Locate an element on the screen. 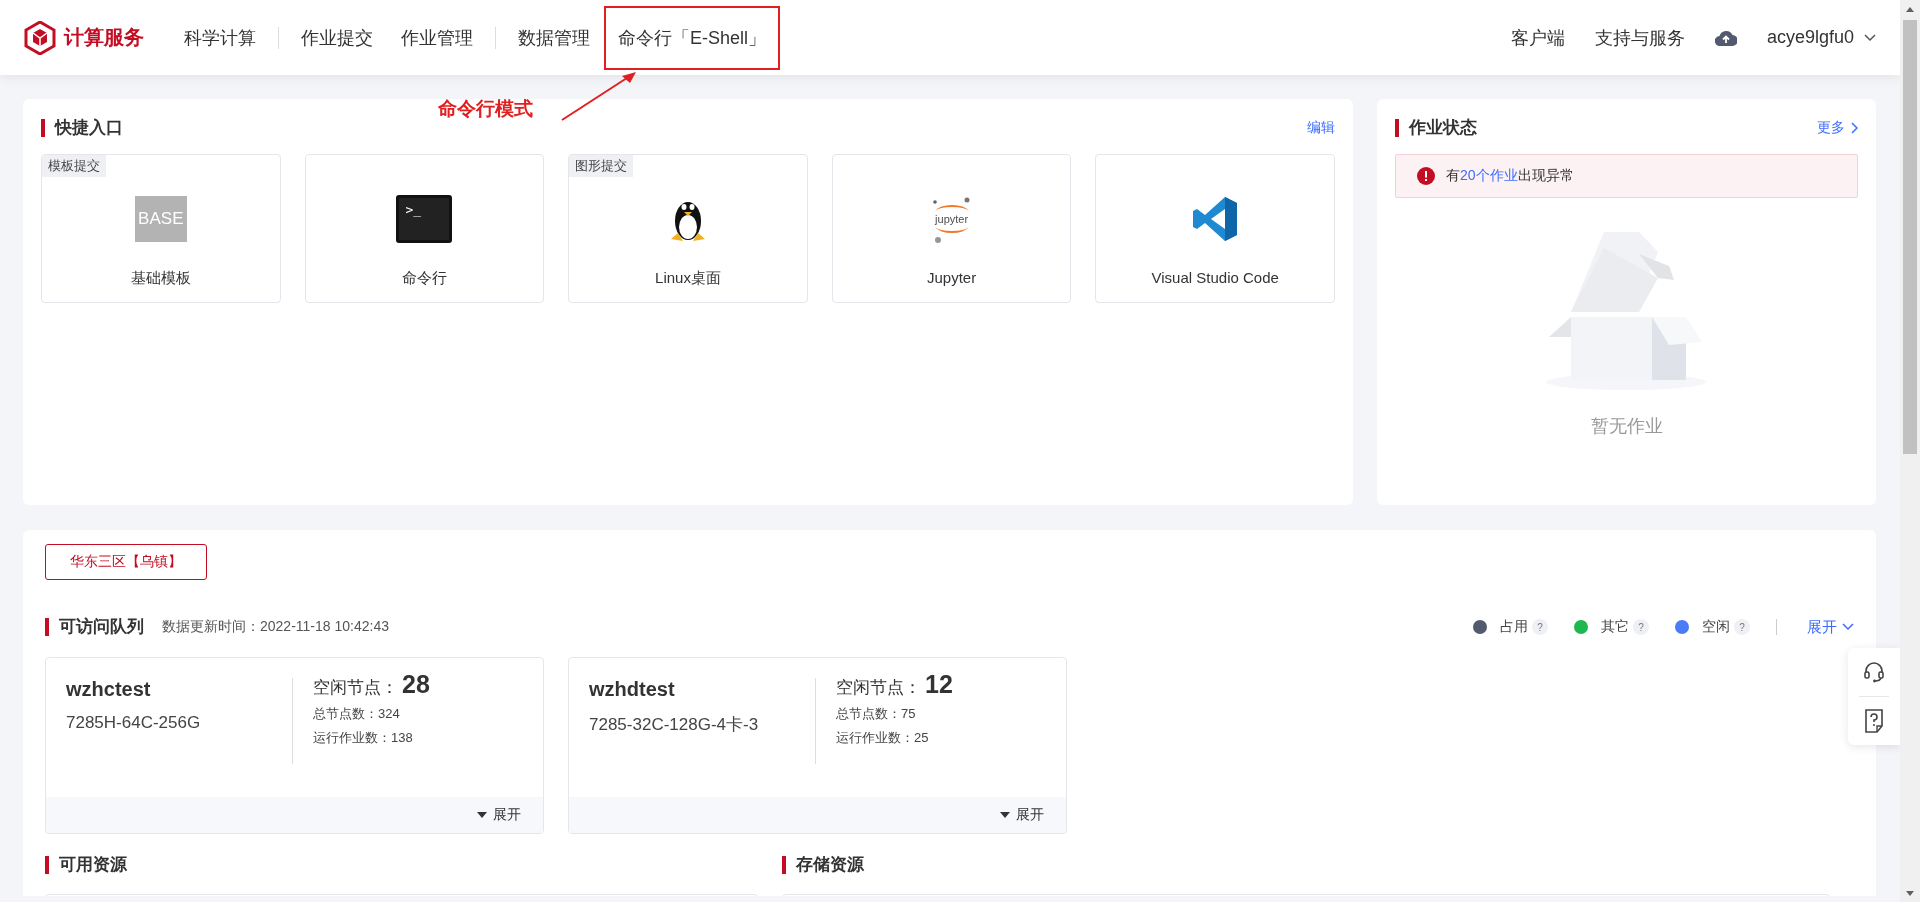 The image size is (1920, 902). section-title: 快捷入口 is located at coordinates (82, 128).